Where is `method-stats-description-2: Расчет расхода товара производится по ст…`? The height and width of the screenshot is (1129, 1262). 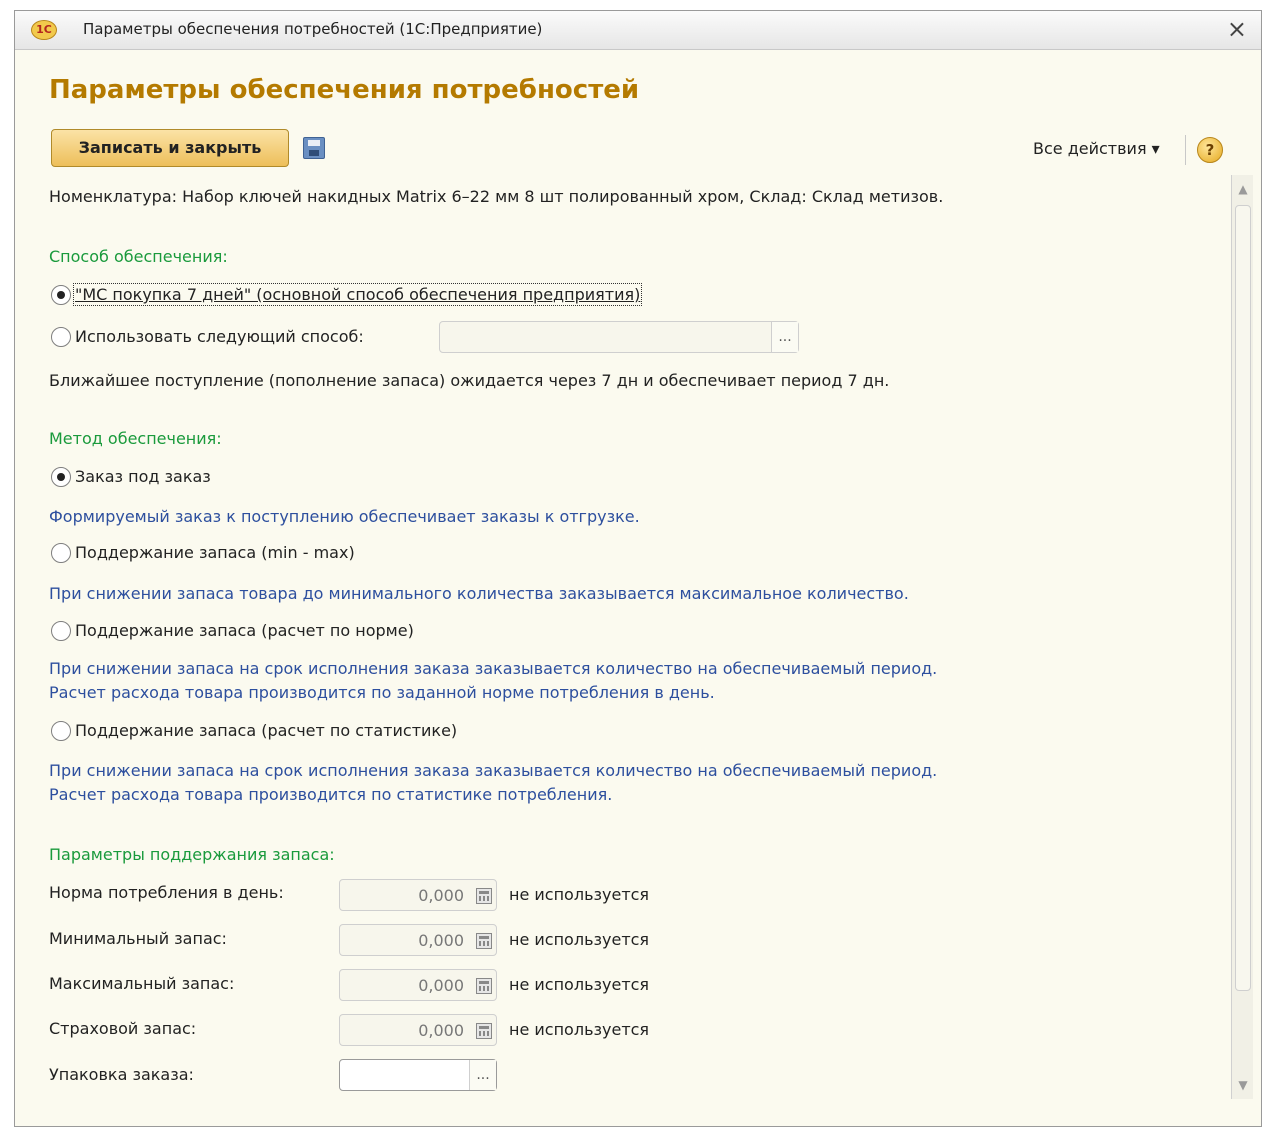 method-stats-description-2: Расчет расхода товара производится по ст… is located at coordinates (331, 794).